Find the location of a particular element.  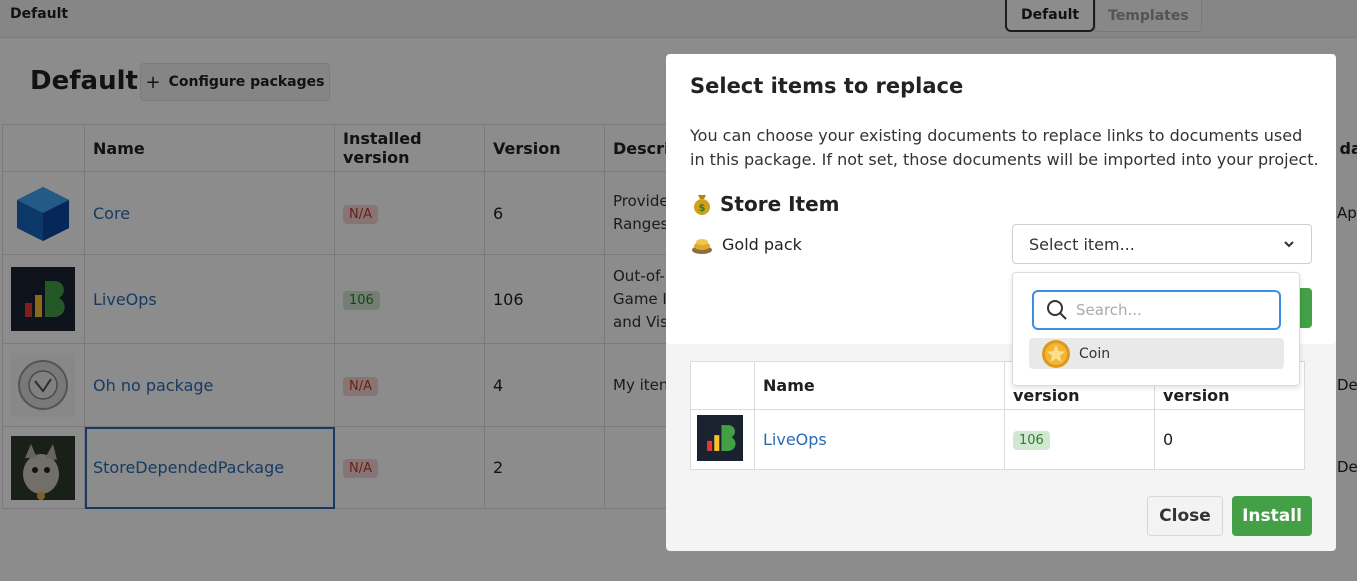

search-field is located at coordinates (1156, 310).